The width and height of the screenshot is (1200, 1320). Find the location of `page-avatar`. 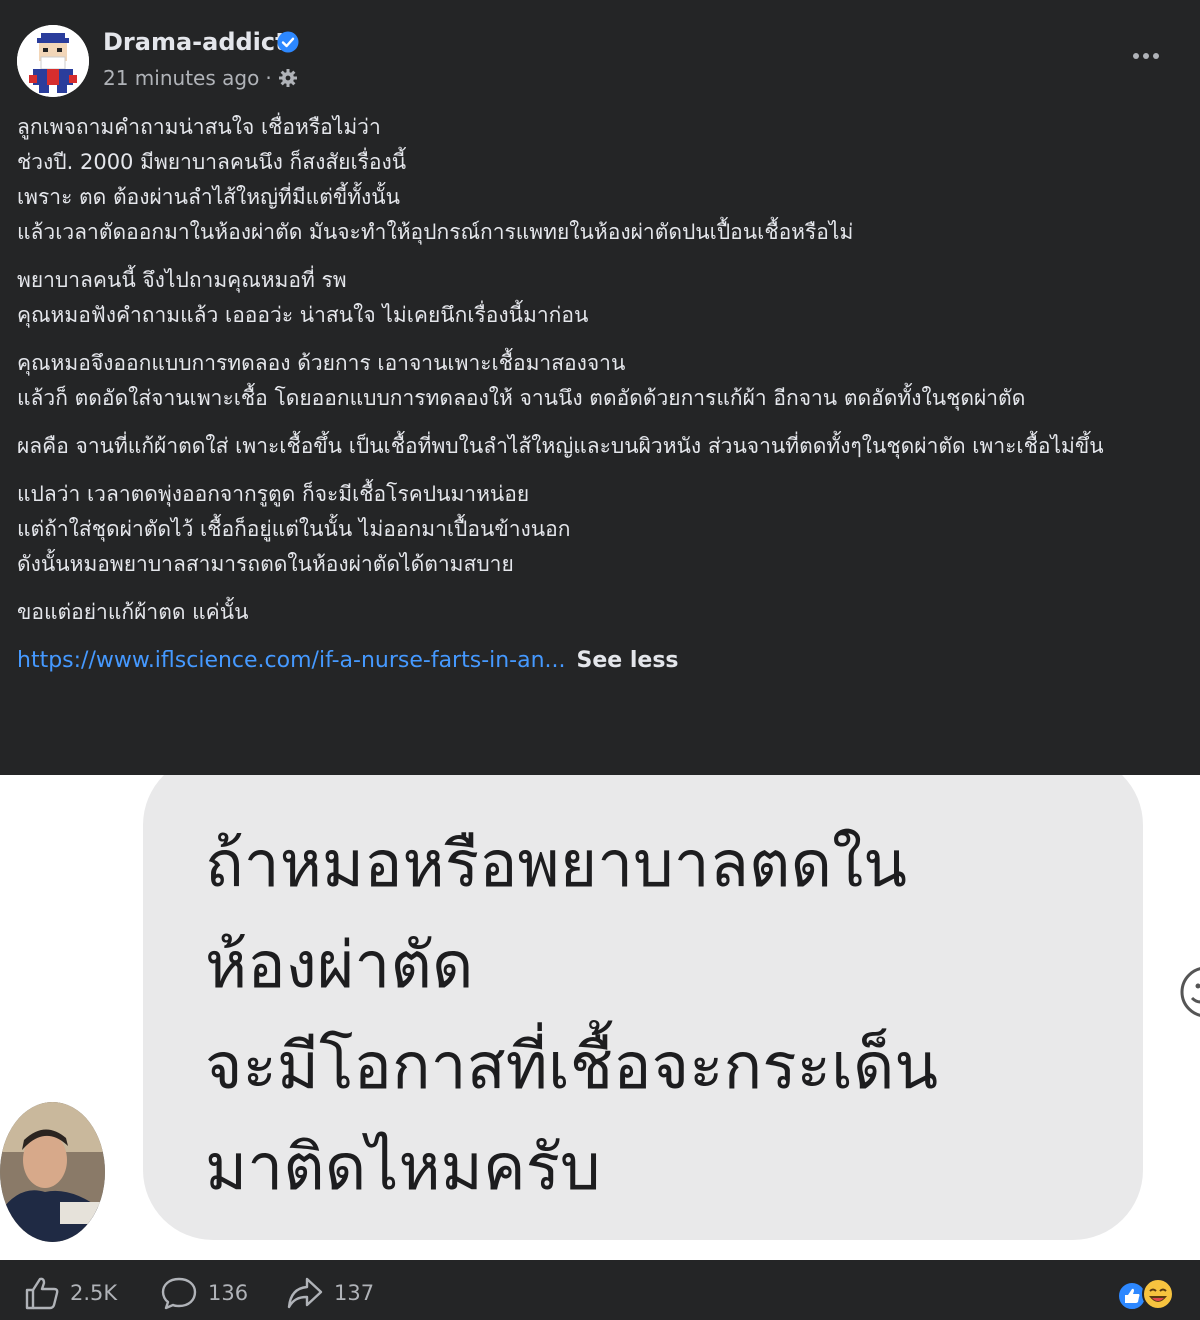

page-avatar is located at coordinates (53, 61).